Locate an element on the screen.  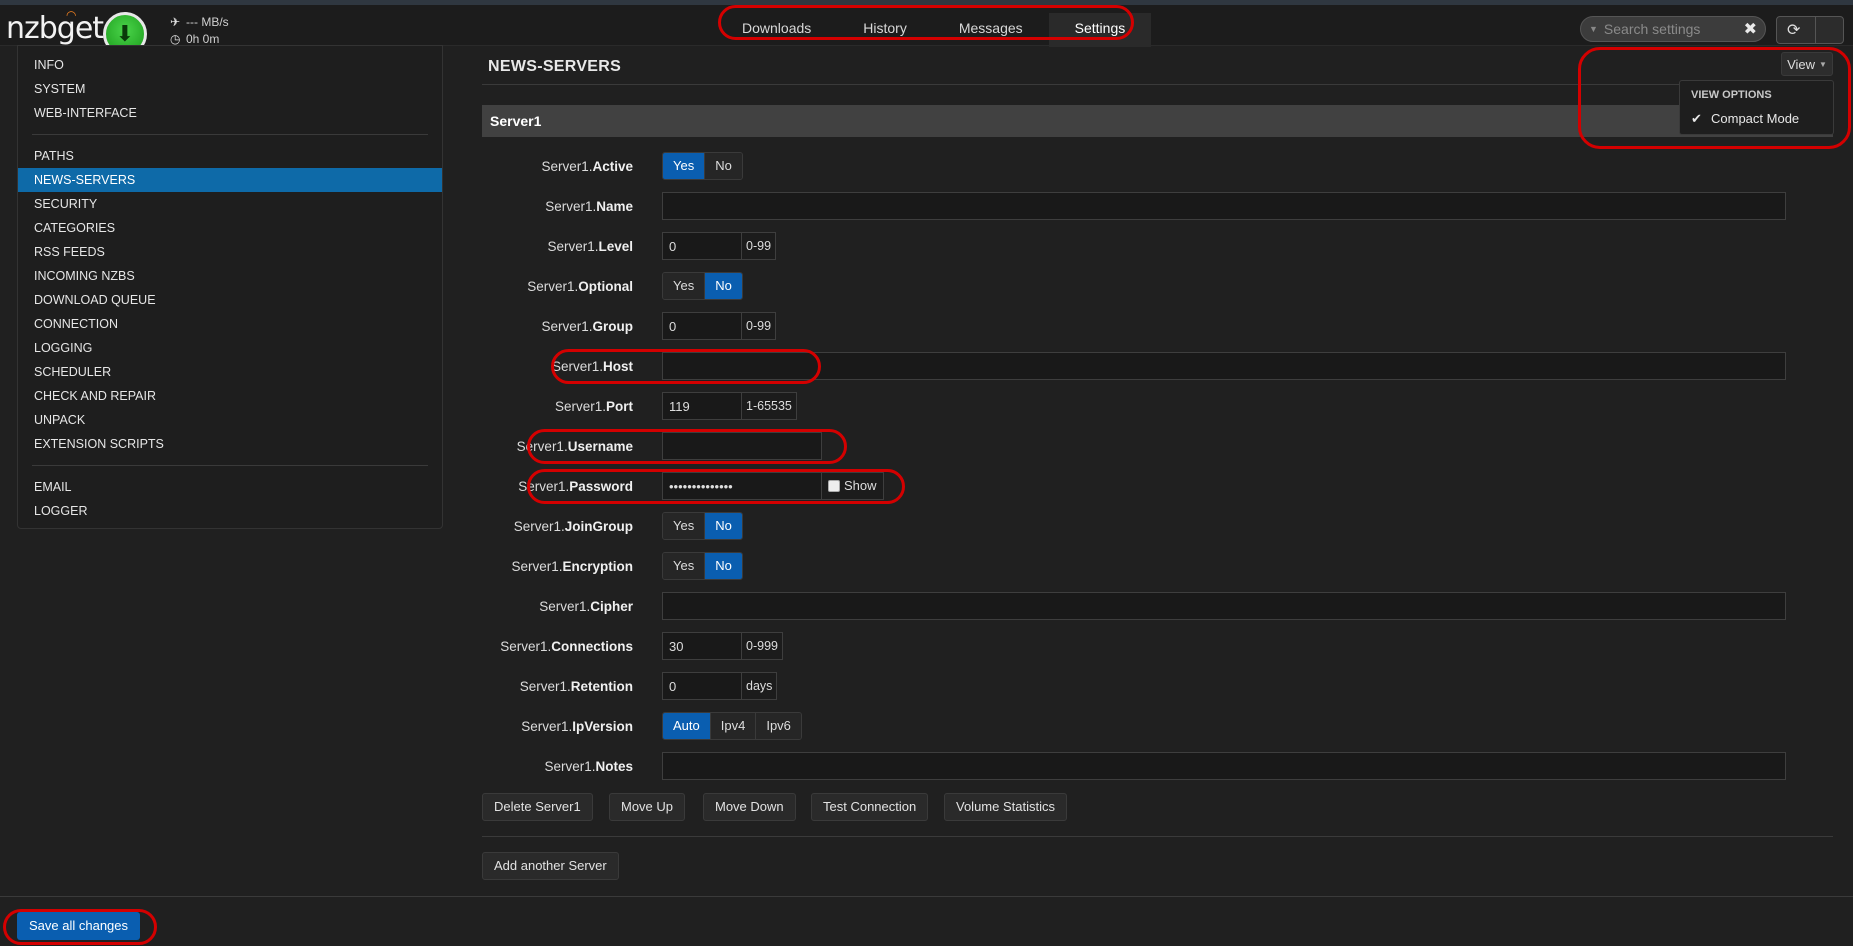
field-label: Notes is located at coordinates (614, 766).